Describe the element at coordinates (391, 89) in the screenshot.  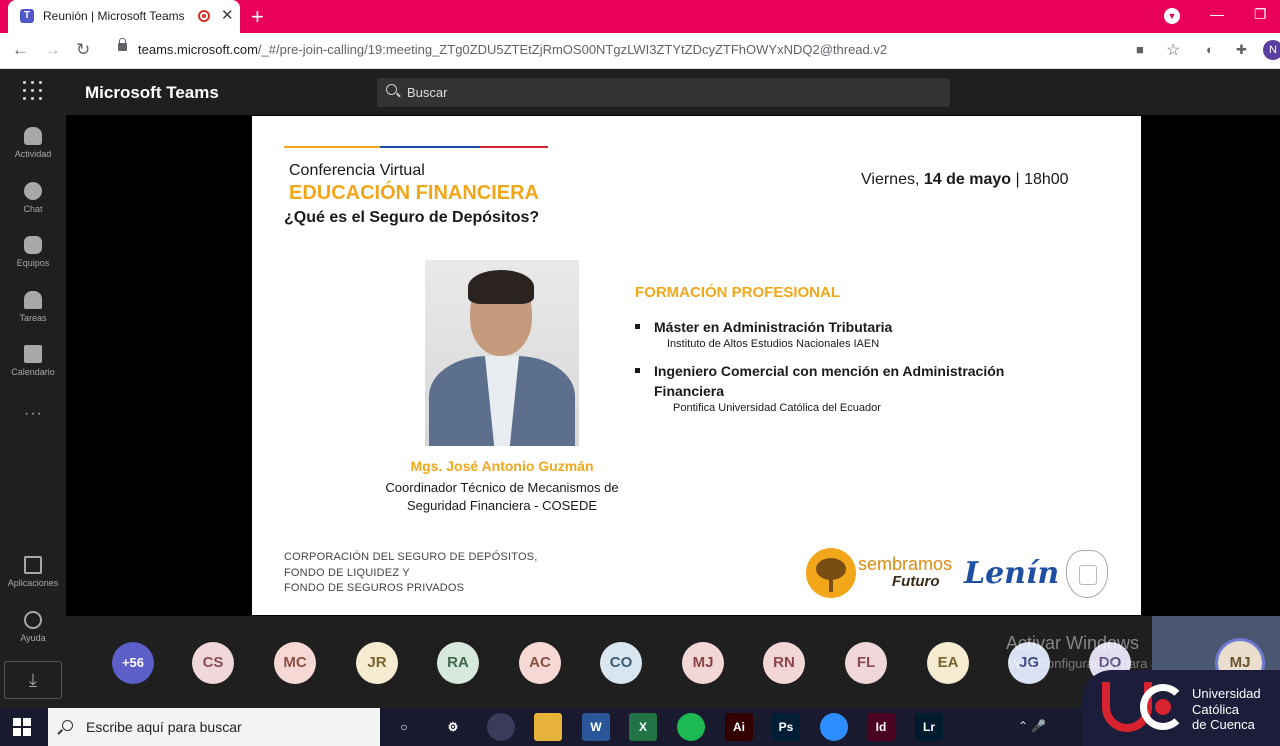
I see `search-icon` at that location.